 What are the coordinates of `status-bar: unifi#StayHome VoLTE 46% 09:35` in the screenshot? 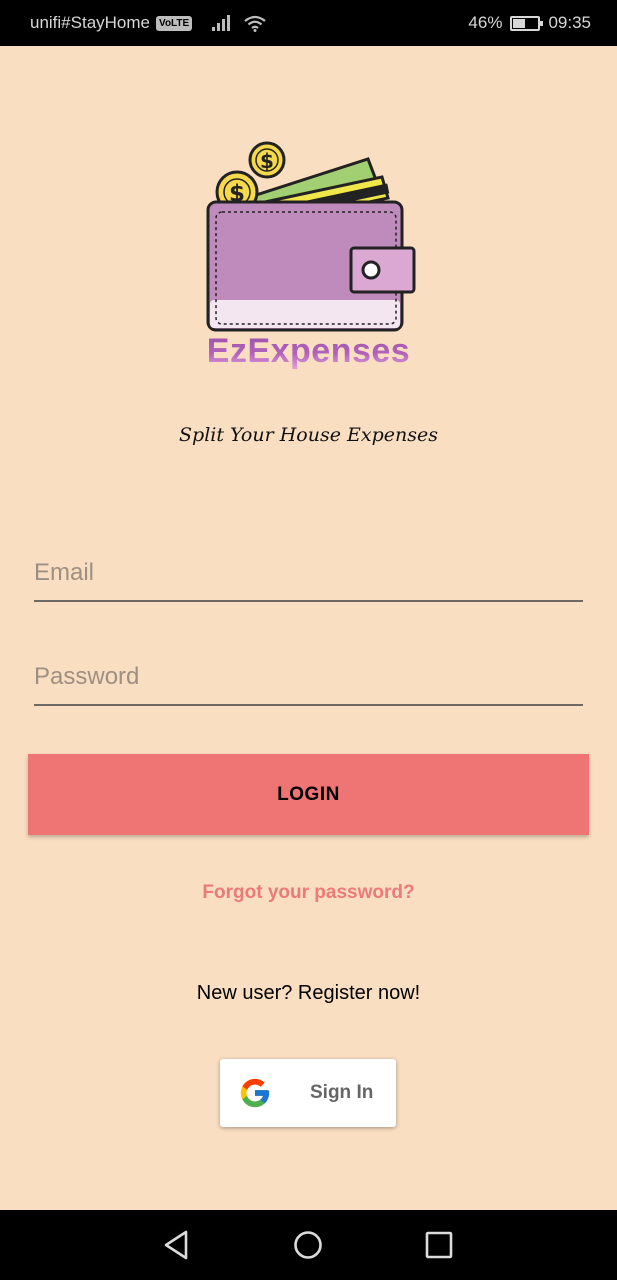 It's located at (308, 23).